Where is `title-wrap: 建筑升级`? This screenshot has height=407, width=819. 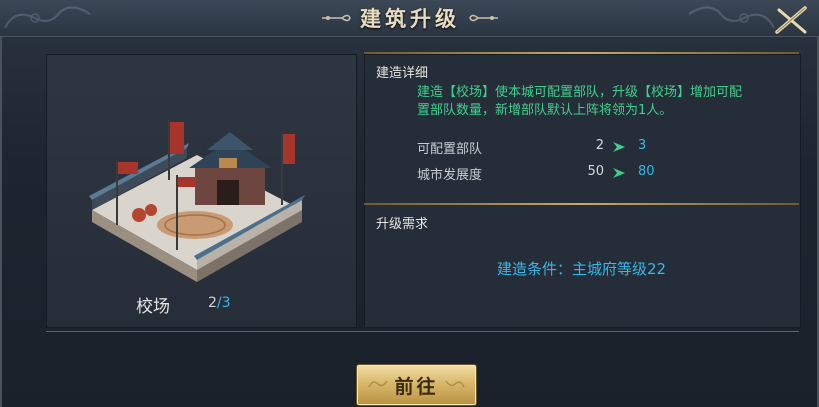 title-wrap: 建筑升级 is located at coordinates (410, 18).